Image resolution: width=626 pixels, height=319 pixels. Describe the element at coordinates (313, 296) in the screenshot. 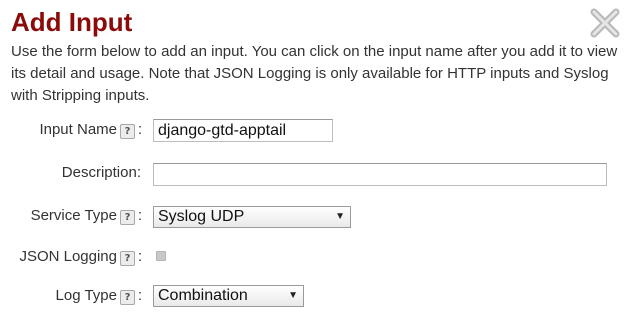

I see `log-type-row: Log Type ? : Combination ▼` at that location.